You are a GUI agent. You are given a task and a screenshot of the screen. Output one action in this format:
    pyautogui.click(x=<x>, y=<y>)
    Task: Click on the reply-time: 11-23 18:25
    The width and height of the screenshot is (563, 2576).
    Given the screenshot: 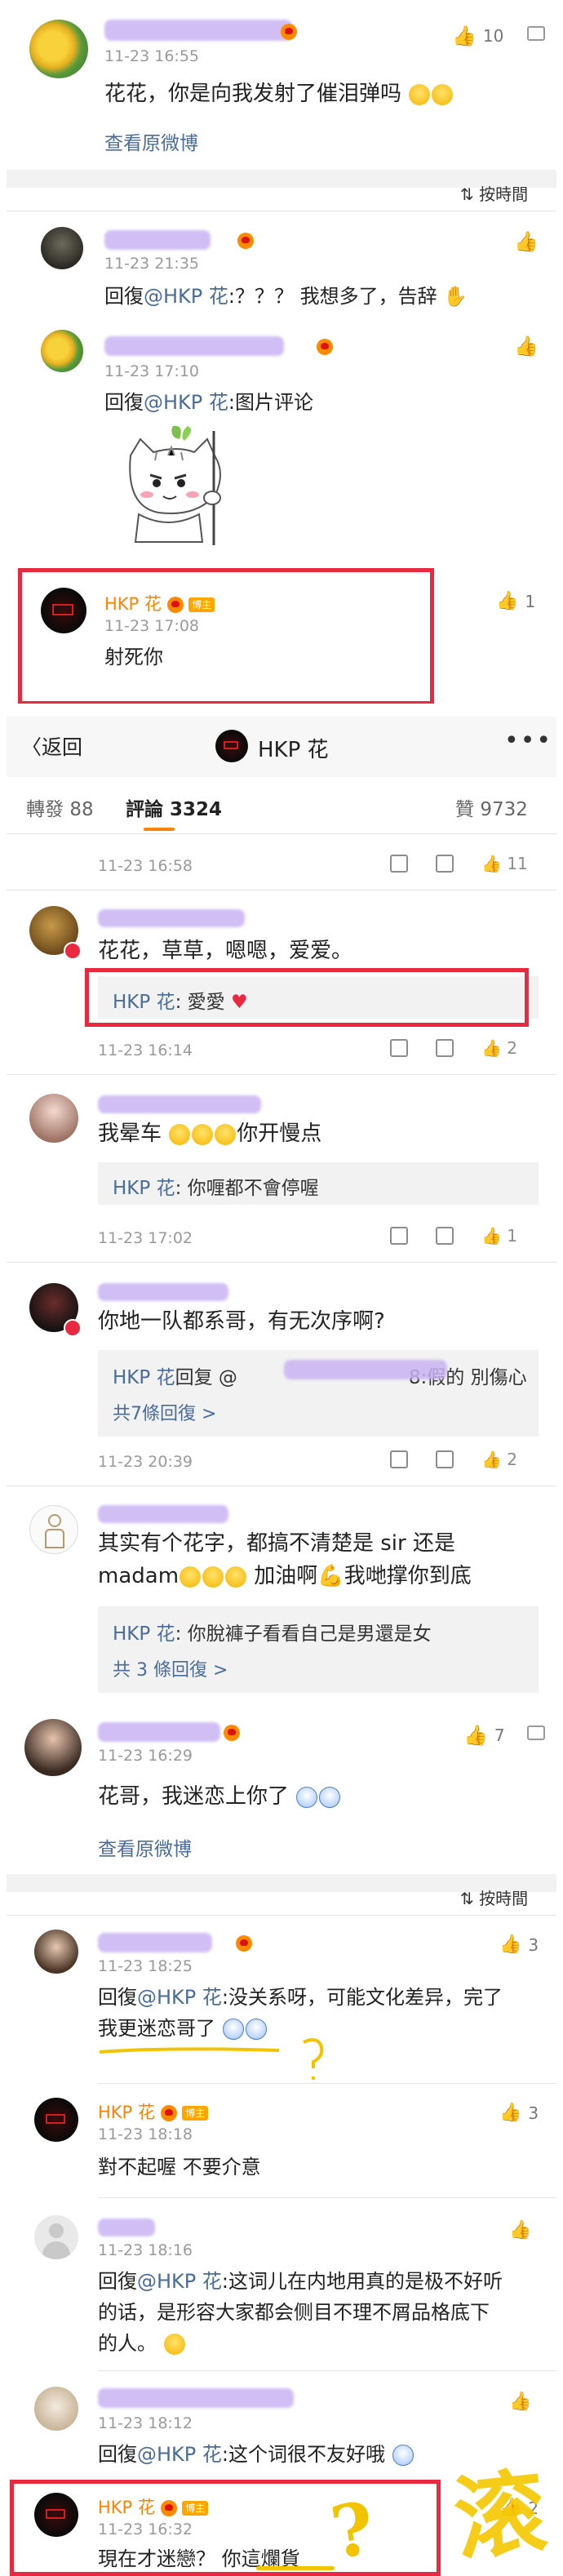 What is the action you would take?
    pyautogui.click(x=145, y=1966)
    